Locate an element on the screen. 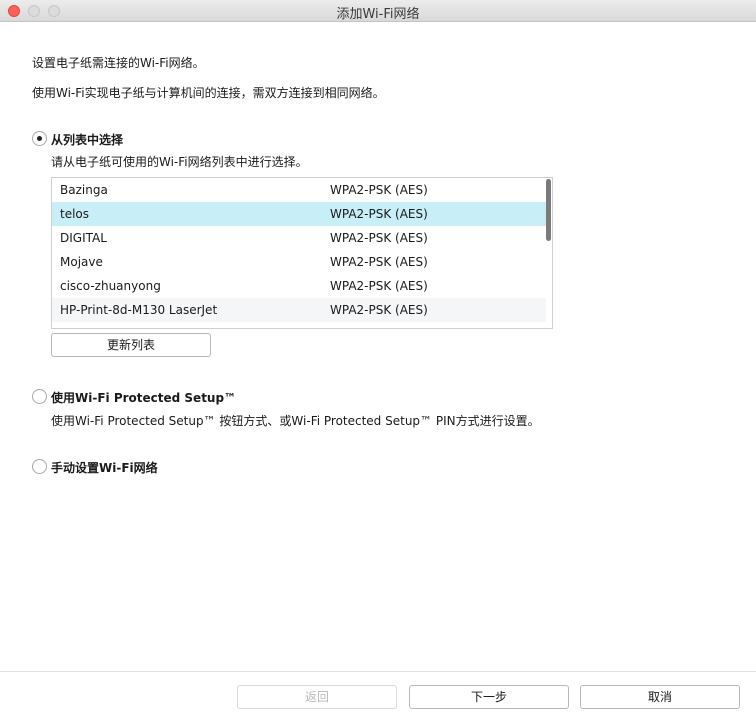 This screenshot has width=756, height=720. network-row: Bazinga WPA2-PSK (AES) is located at coordinates (299, 190).